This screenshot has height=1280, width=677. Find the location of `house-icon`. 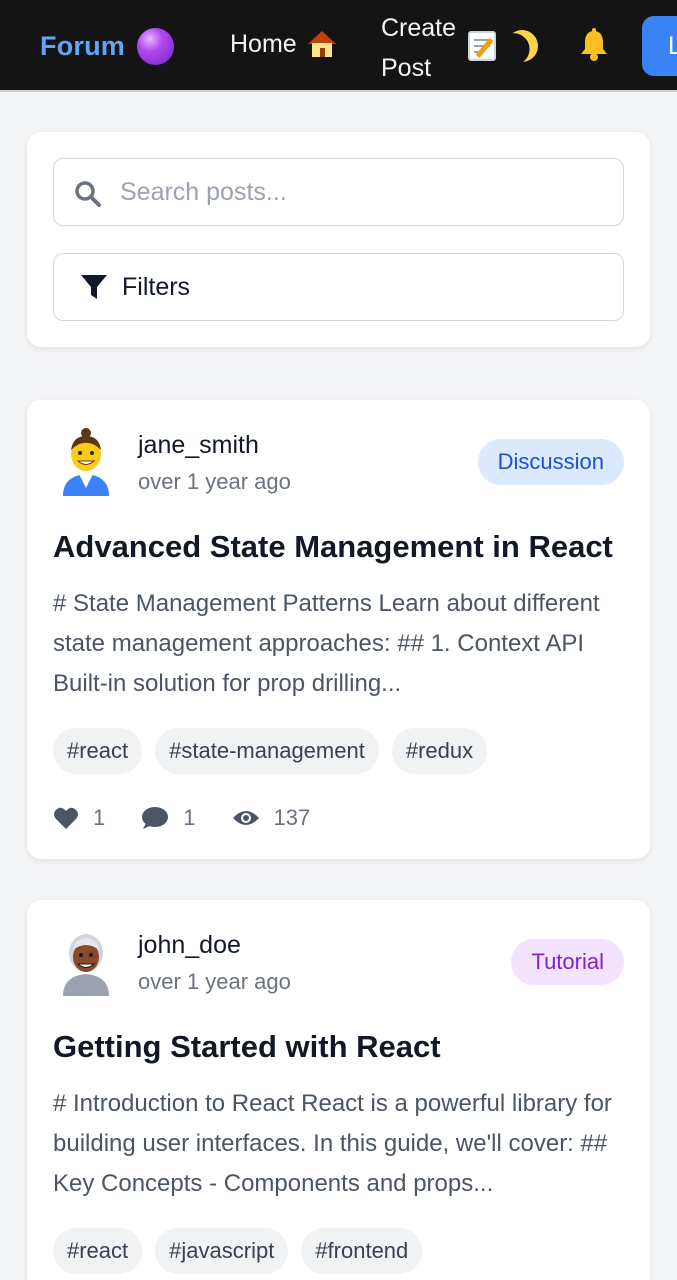

house-icon is located at coordinates (322, 44).